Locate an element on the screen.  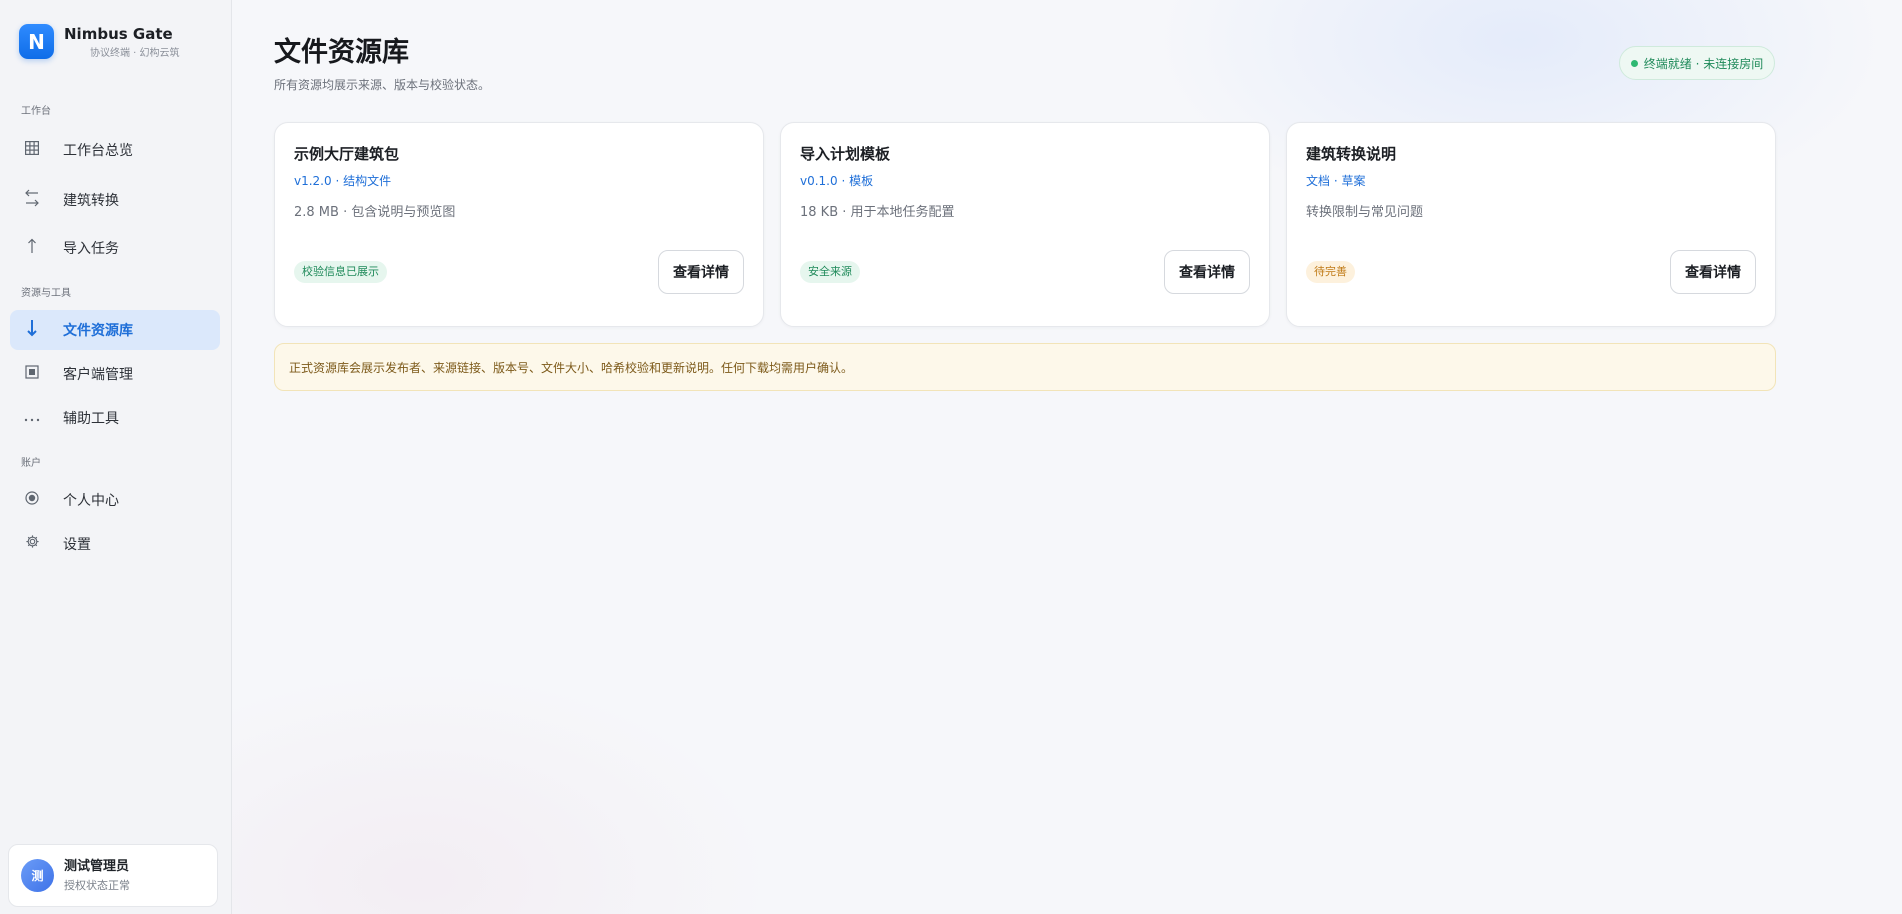
sidebar-item-profile: 个人中心 is located at coordinates (115, 500).